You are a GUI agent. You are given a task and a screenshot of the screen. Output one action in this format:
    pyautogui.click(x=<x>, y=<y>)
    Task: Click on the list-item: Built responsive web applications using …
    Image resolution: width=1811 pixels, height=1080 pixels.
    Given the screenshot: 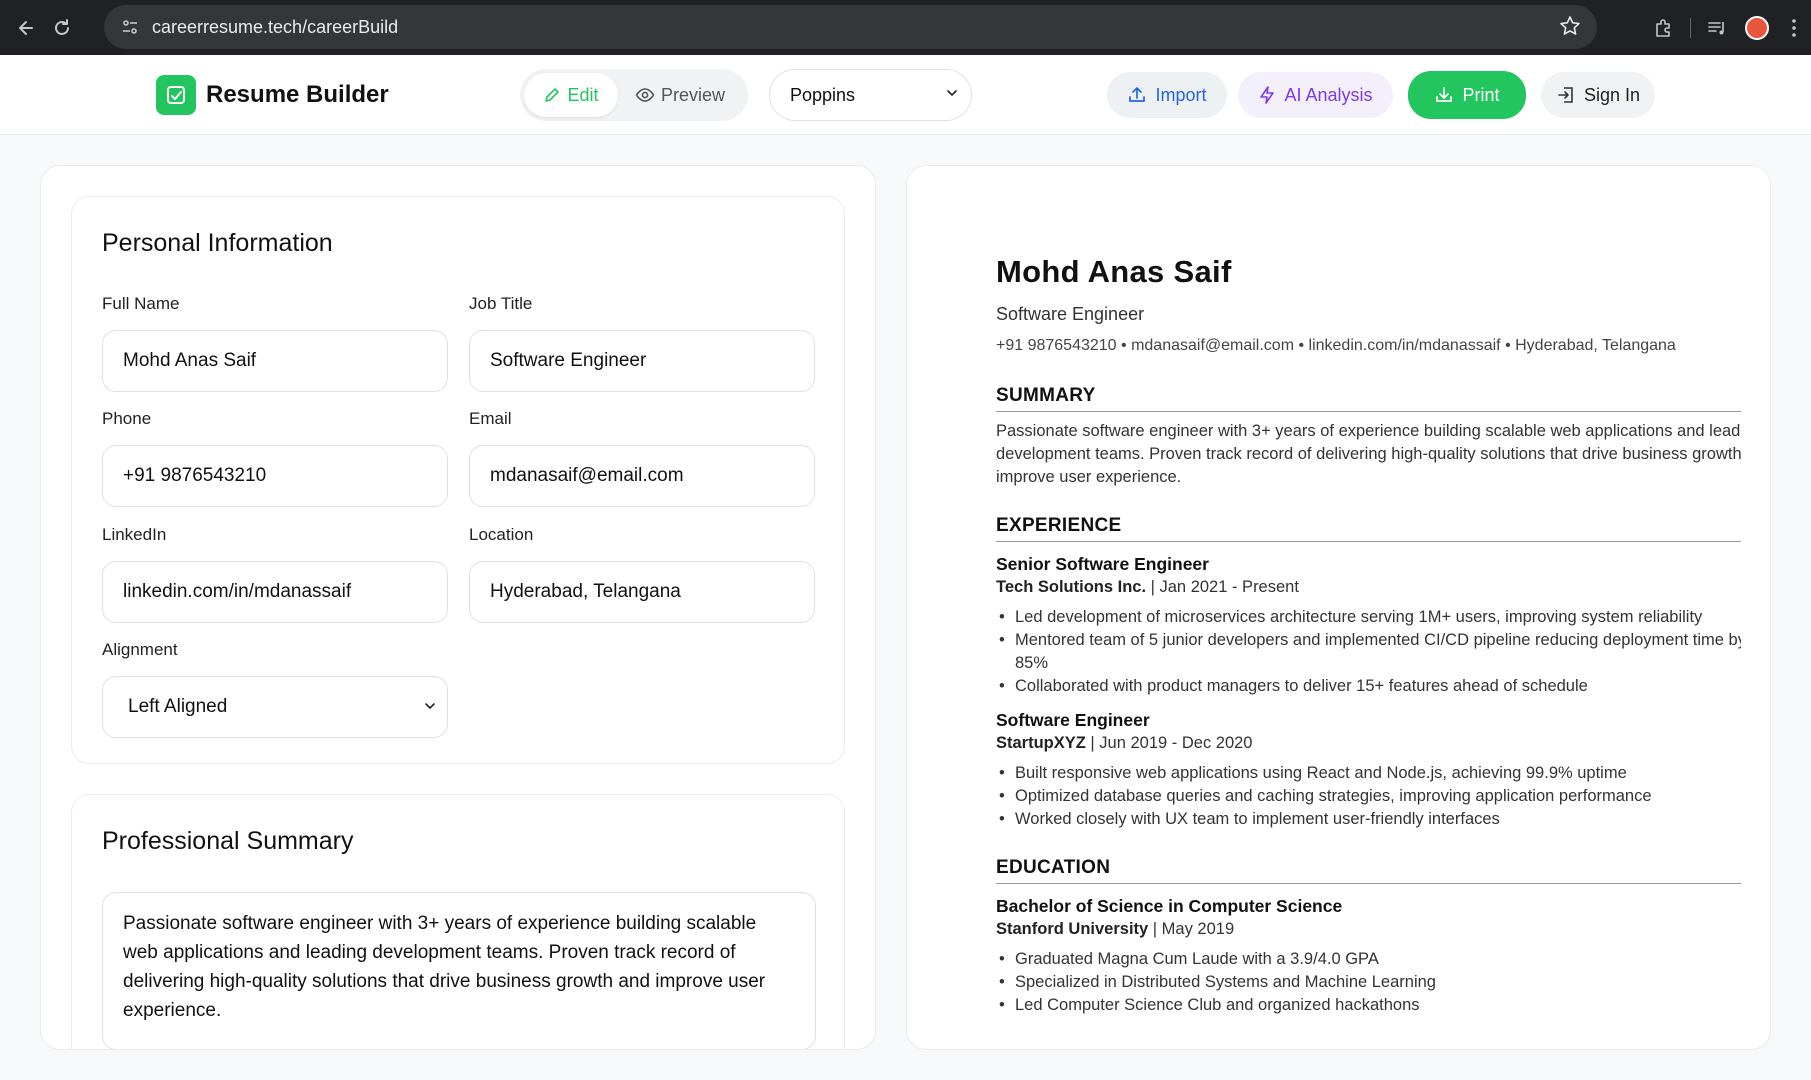 What is the action you would take?
    pyautogui.click(x=1368, y=773)
    